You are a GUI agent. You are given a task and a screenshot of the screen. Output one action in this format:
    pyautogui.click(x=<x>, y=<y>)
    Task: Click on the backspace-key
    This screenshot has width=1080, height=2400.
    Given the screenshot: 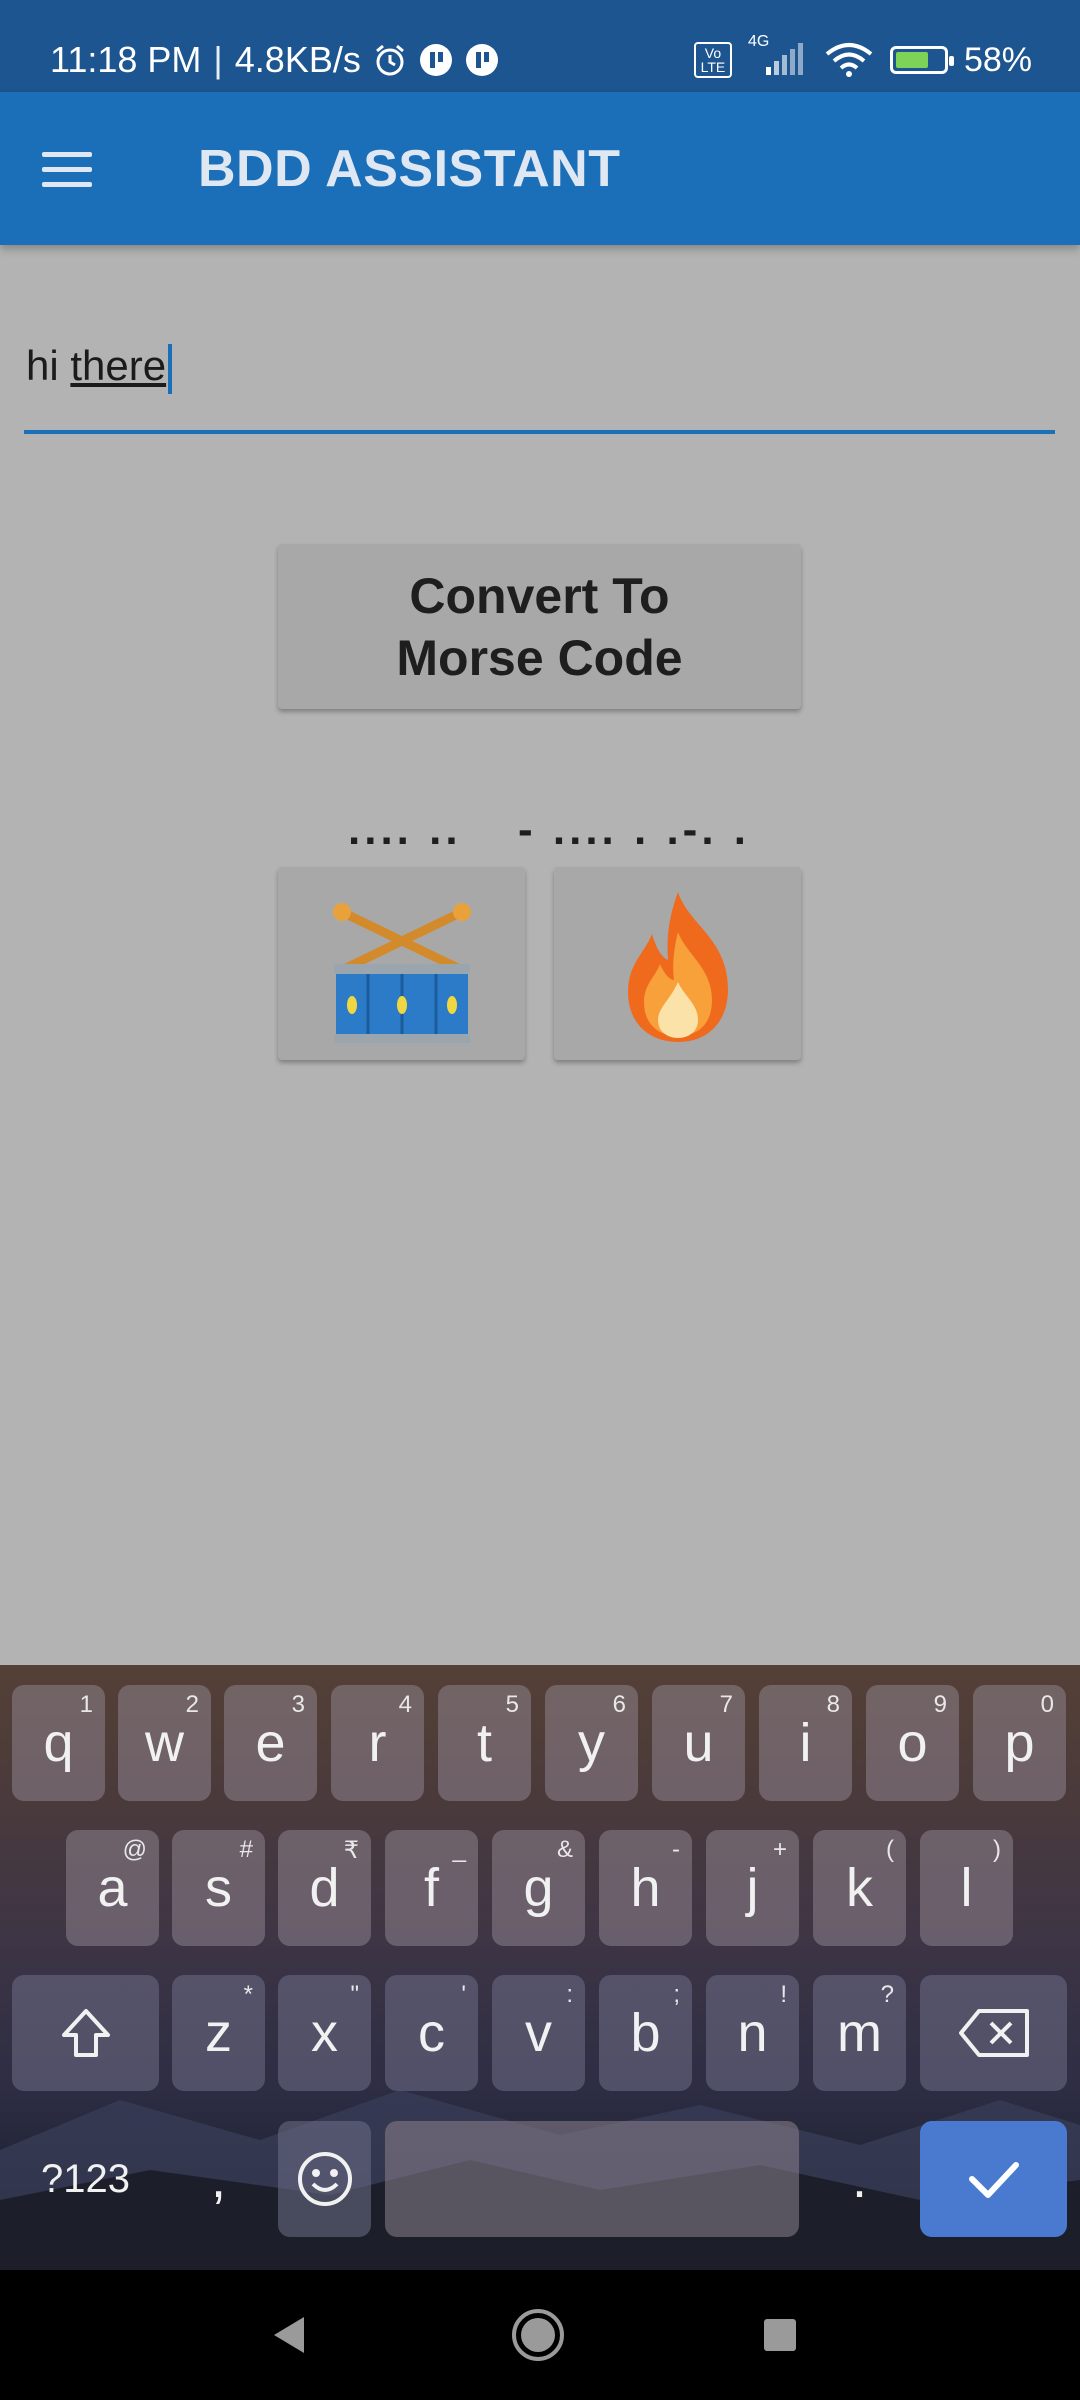 What is the action you would take?
    pyautogui.click(x=993, y=2033)
    